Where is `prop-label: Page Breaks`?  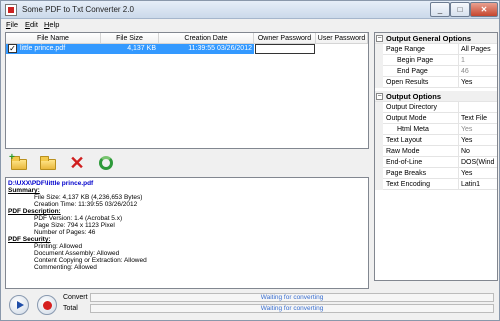 prop-label: Page Breaks is located at coordinates (406, 173).